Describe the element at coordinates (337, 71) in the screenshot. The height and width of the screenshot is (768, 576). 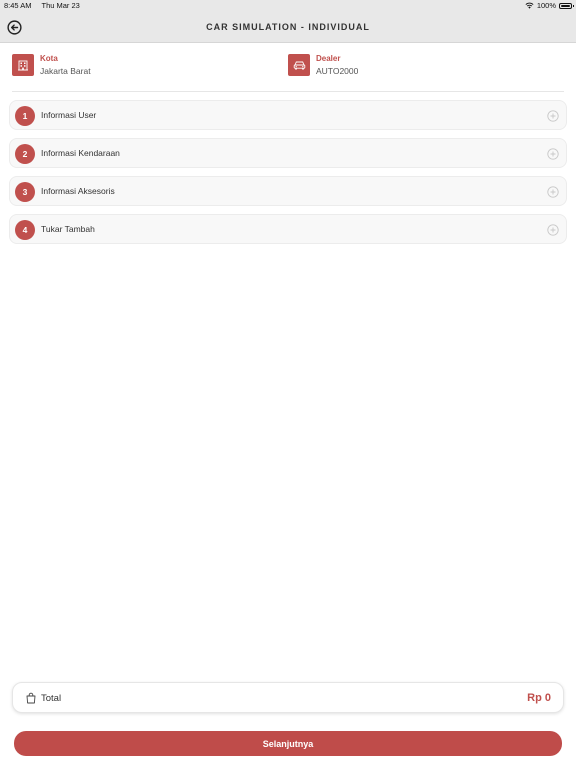
I see `dealer-value: AUTO2000` at that location.